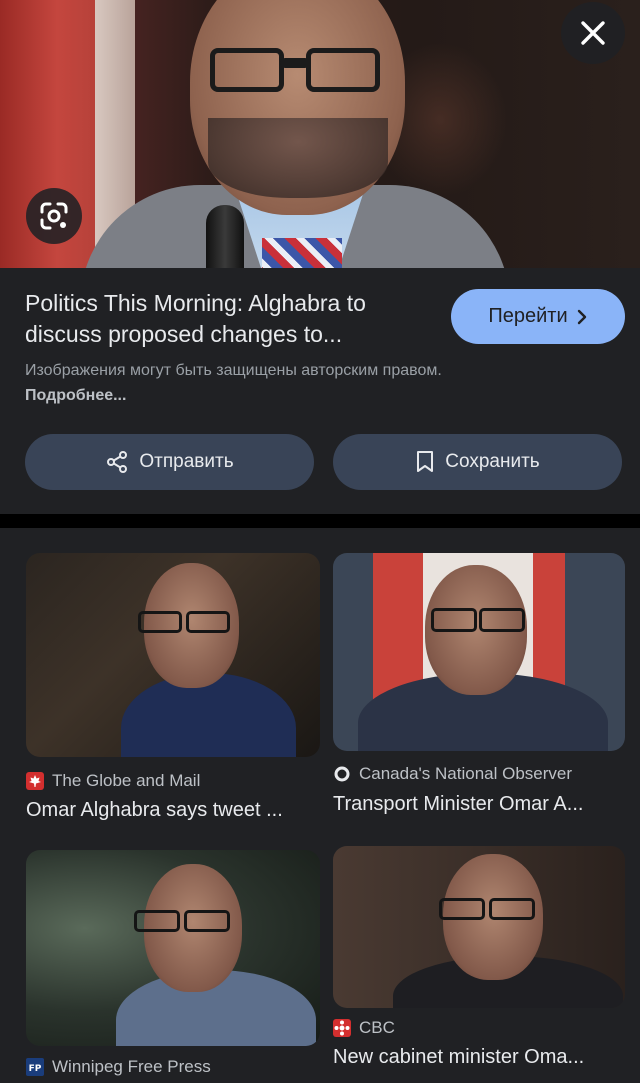  Describe the element at coordinates (35, 781) in the screenshot. I see `maple-leaf-icon` at that location.